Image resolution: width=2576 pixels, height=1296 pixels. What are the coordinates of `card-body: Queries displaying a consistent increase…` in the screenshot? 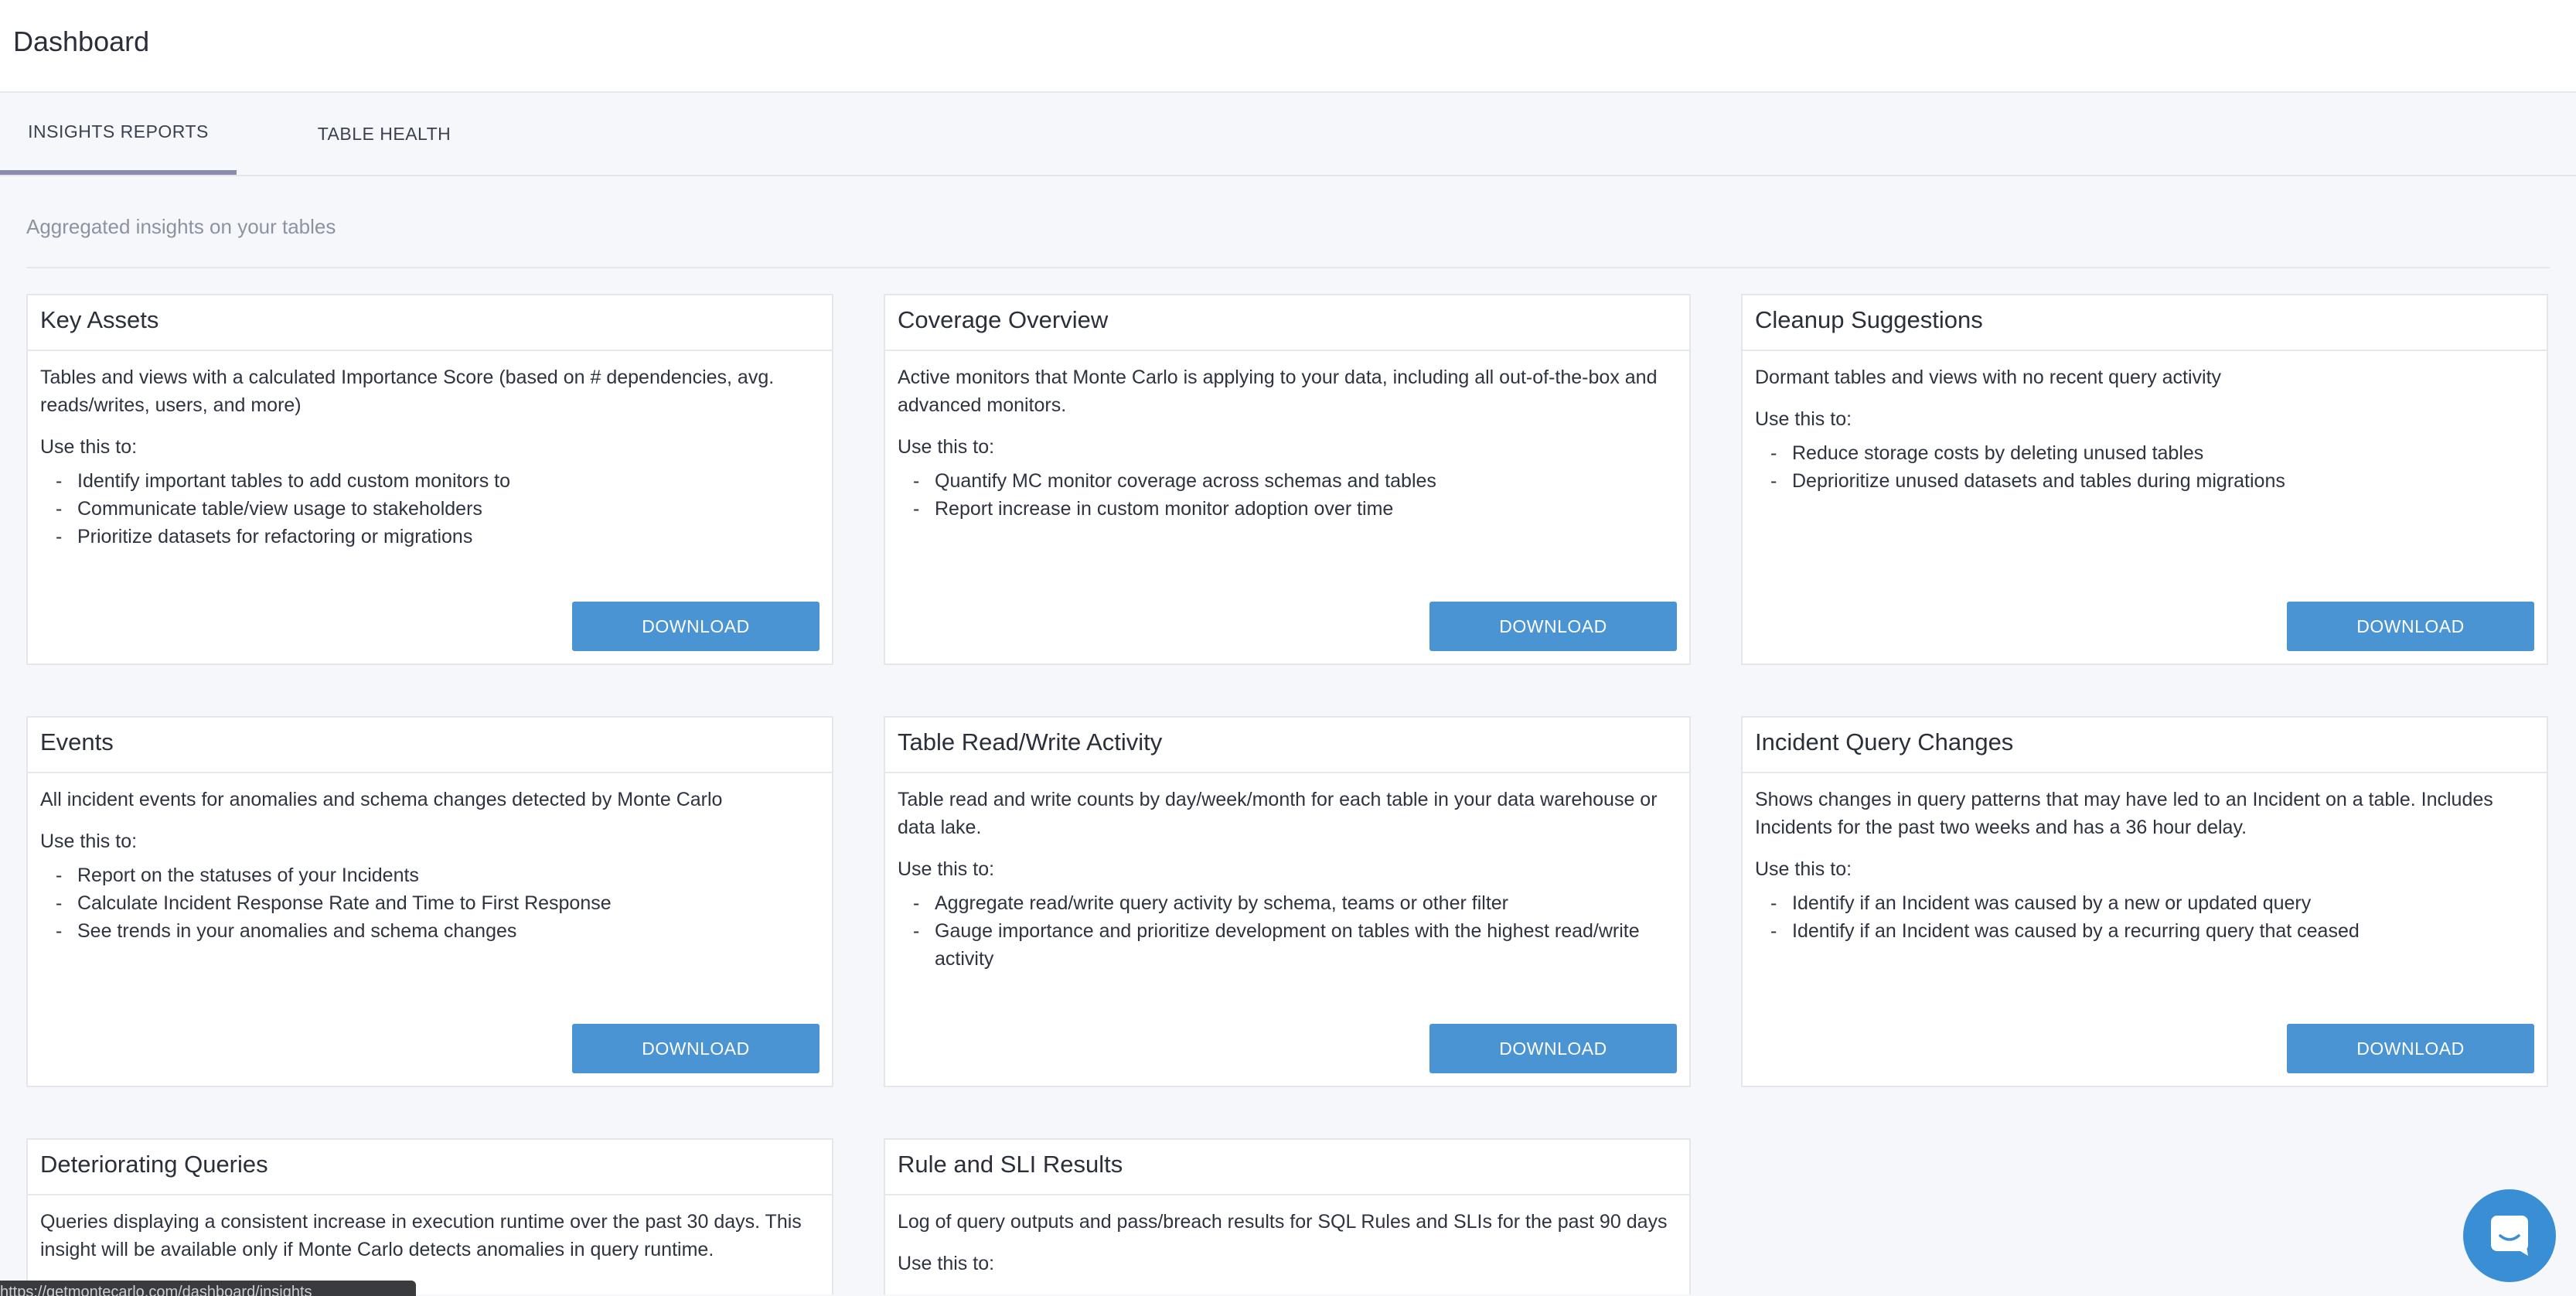 It's located at (430, 1229).